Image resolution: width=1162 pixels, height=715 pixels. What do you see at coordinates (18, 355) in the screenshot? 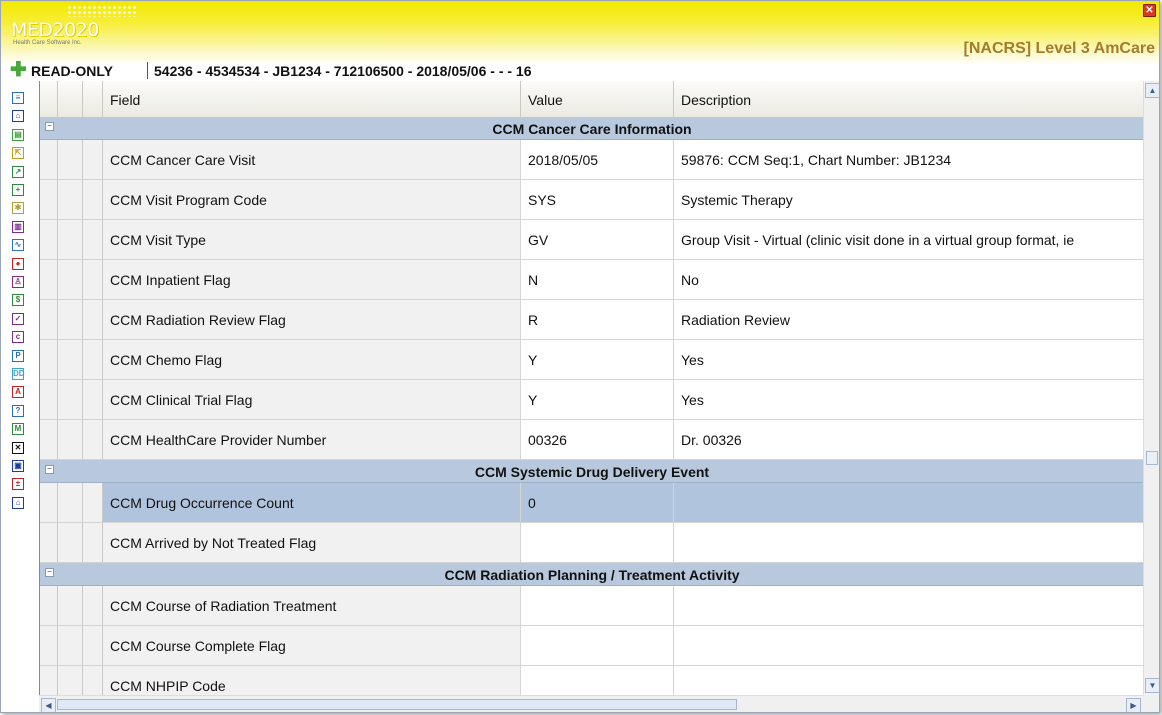
I see `p-icon: P` at bounding box center [18, 355].